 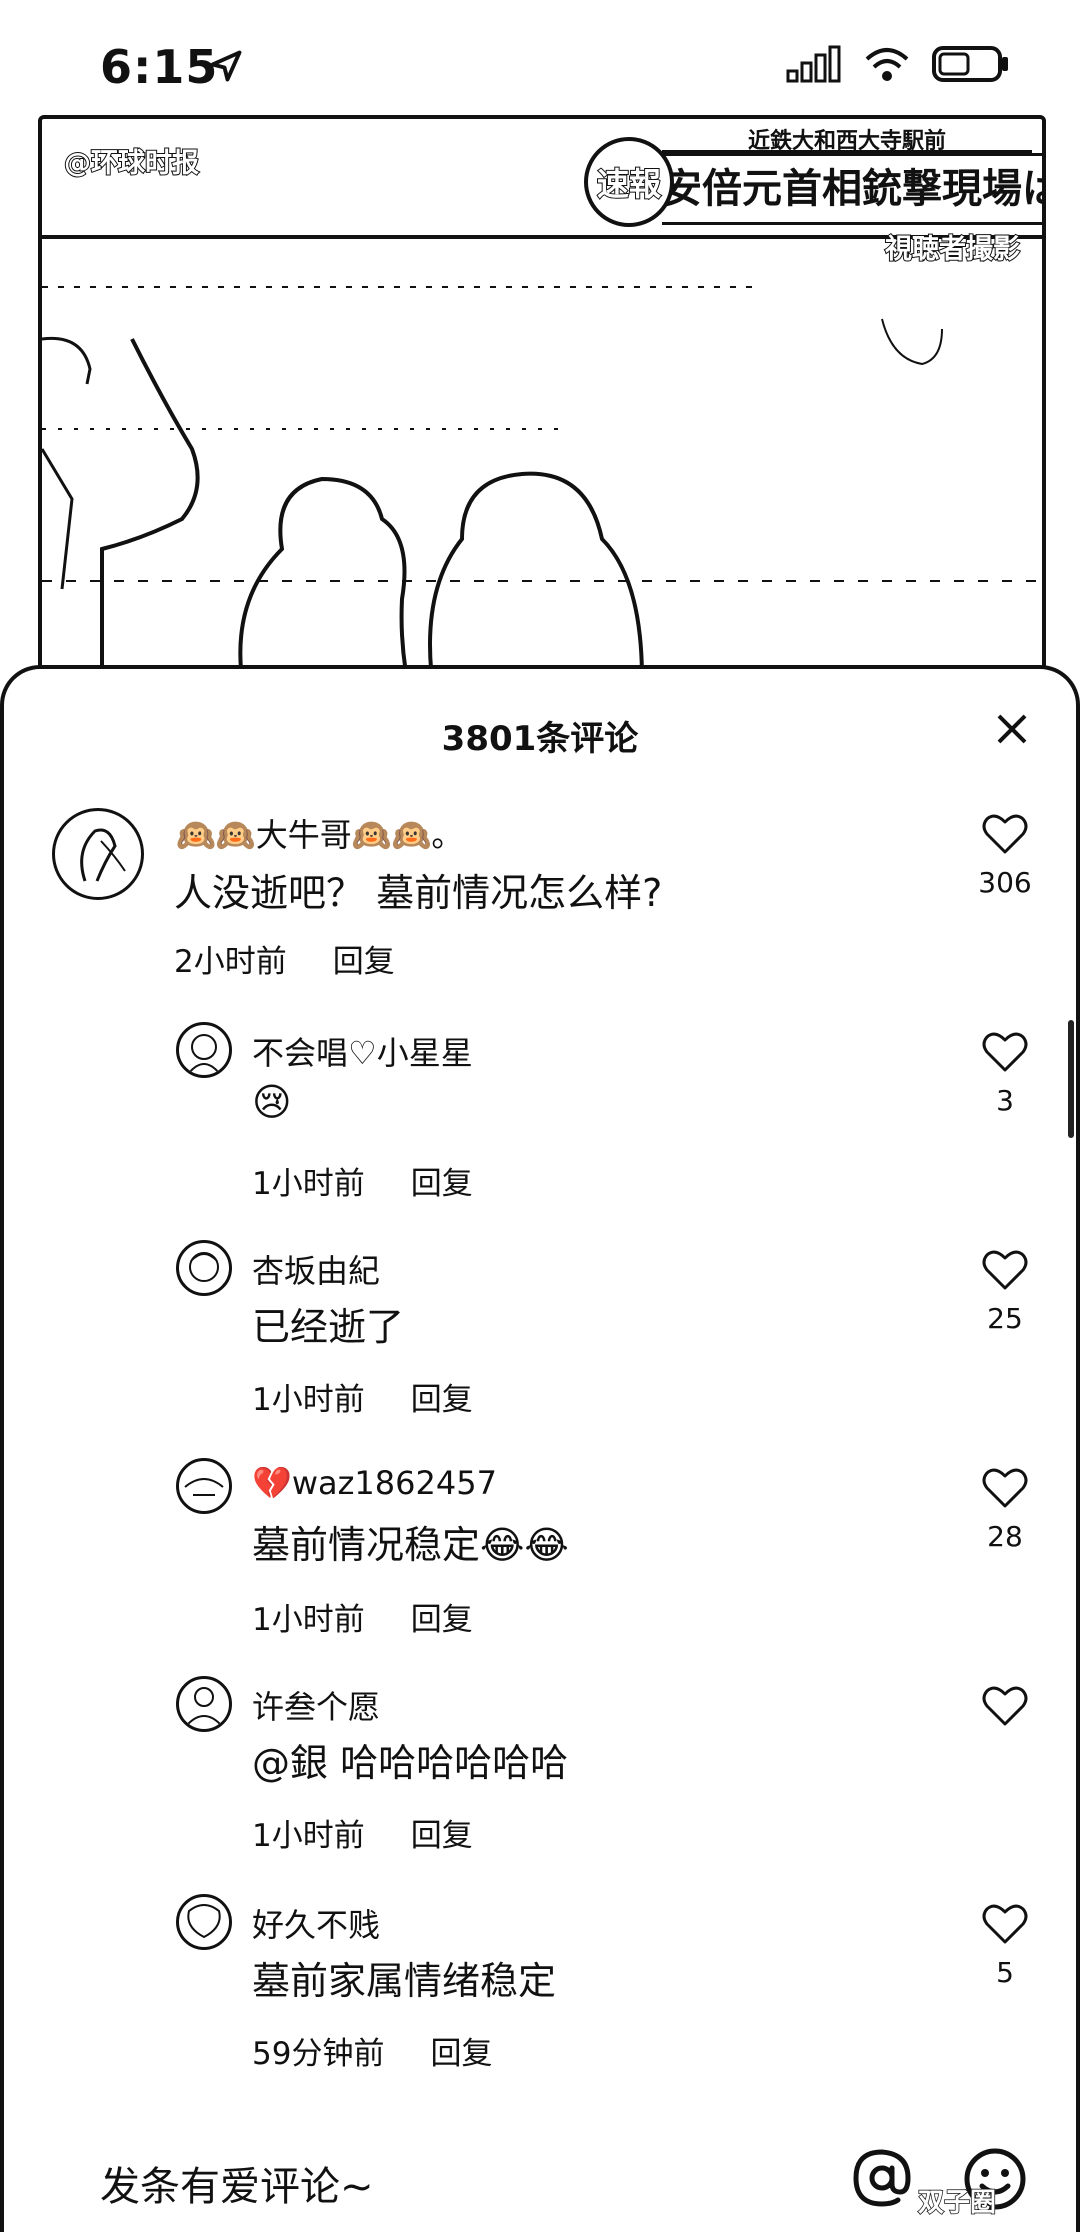 What do you see at coordinates (1005, 1972) in the screenshot?
I see `like-count: 5` at bounding box center [1005, 1972].